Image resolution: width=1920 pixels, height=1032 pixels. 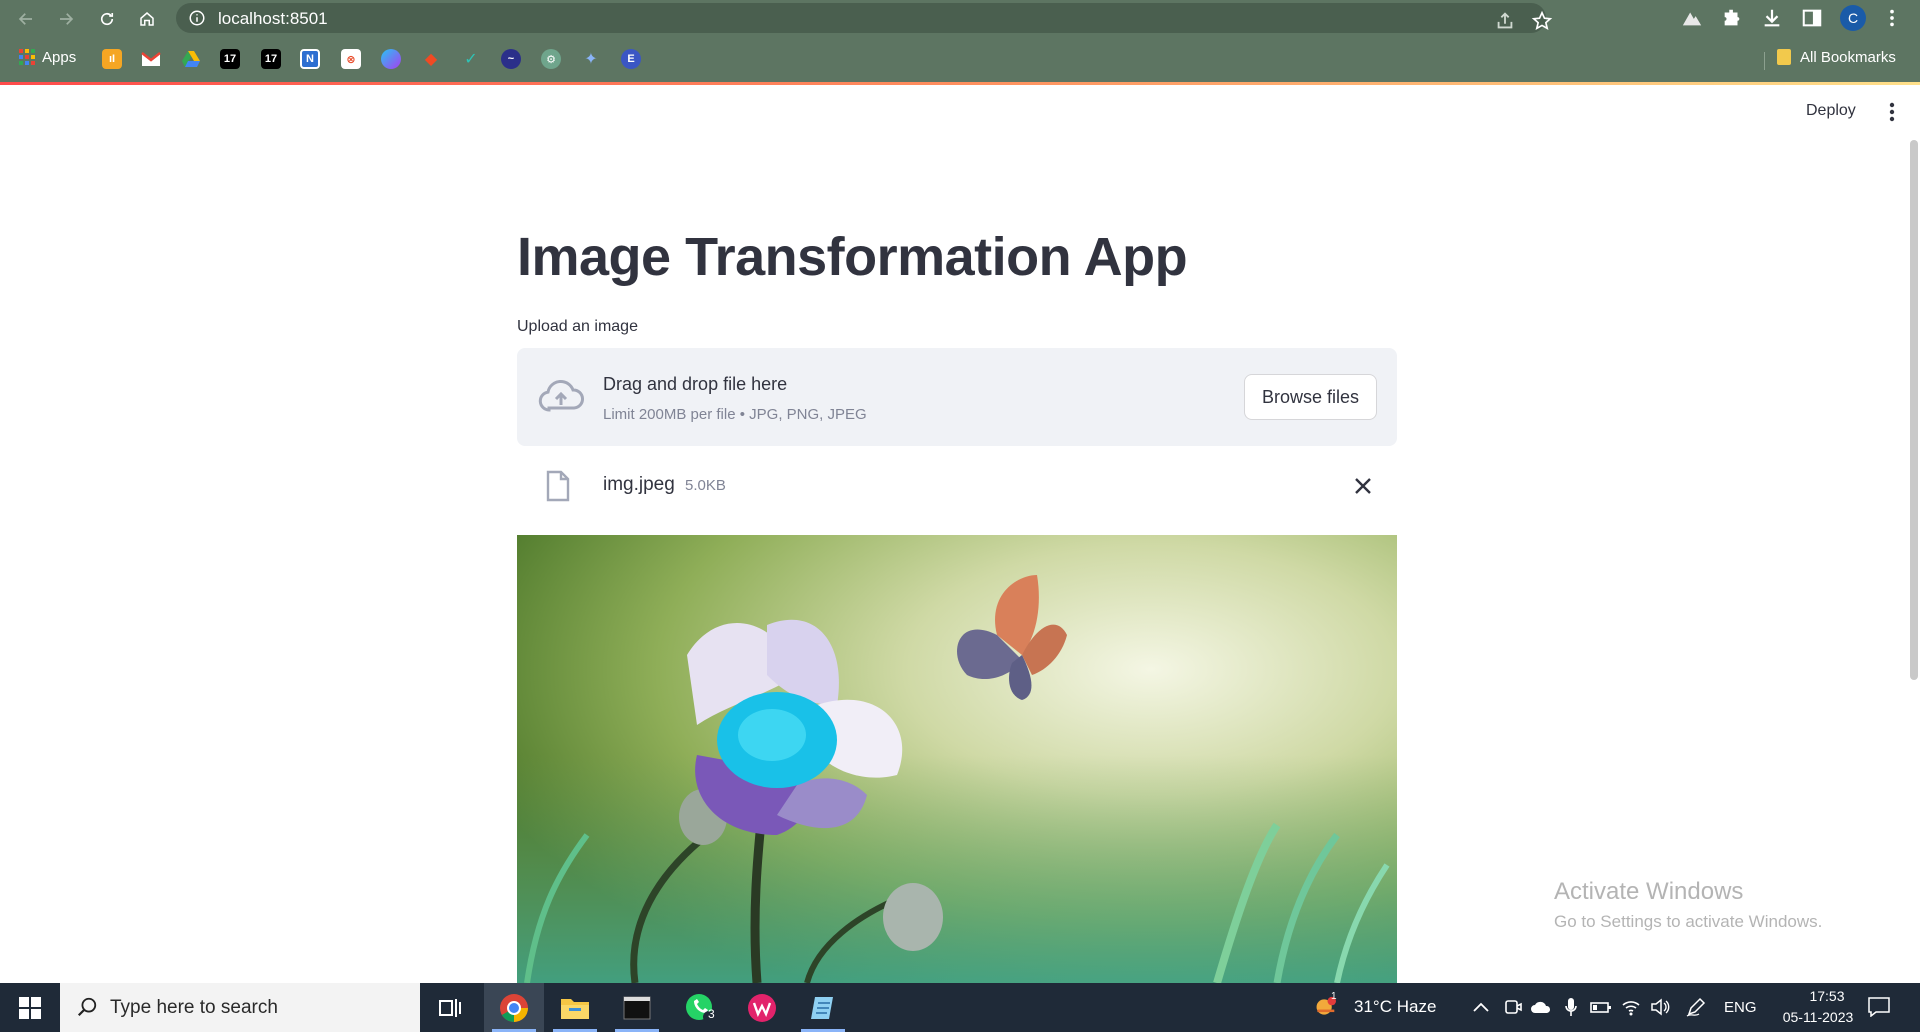 I want to click on chatgpt-icon: ⚙, so click(x=551, y=59).